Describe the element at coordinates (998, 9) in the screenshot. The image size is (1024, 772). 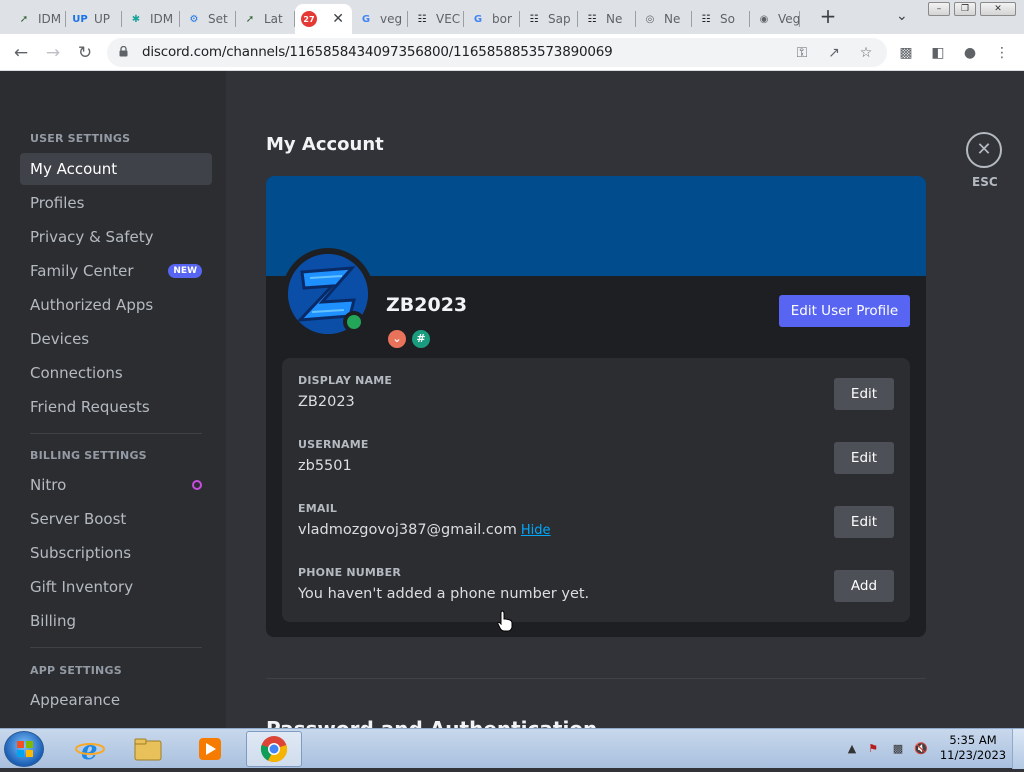
I see `close-window-button: ✕` at that location.